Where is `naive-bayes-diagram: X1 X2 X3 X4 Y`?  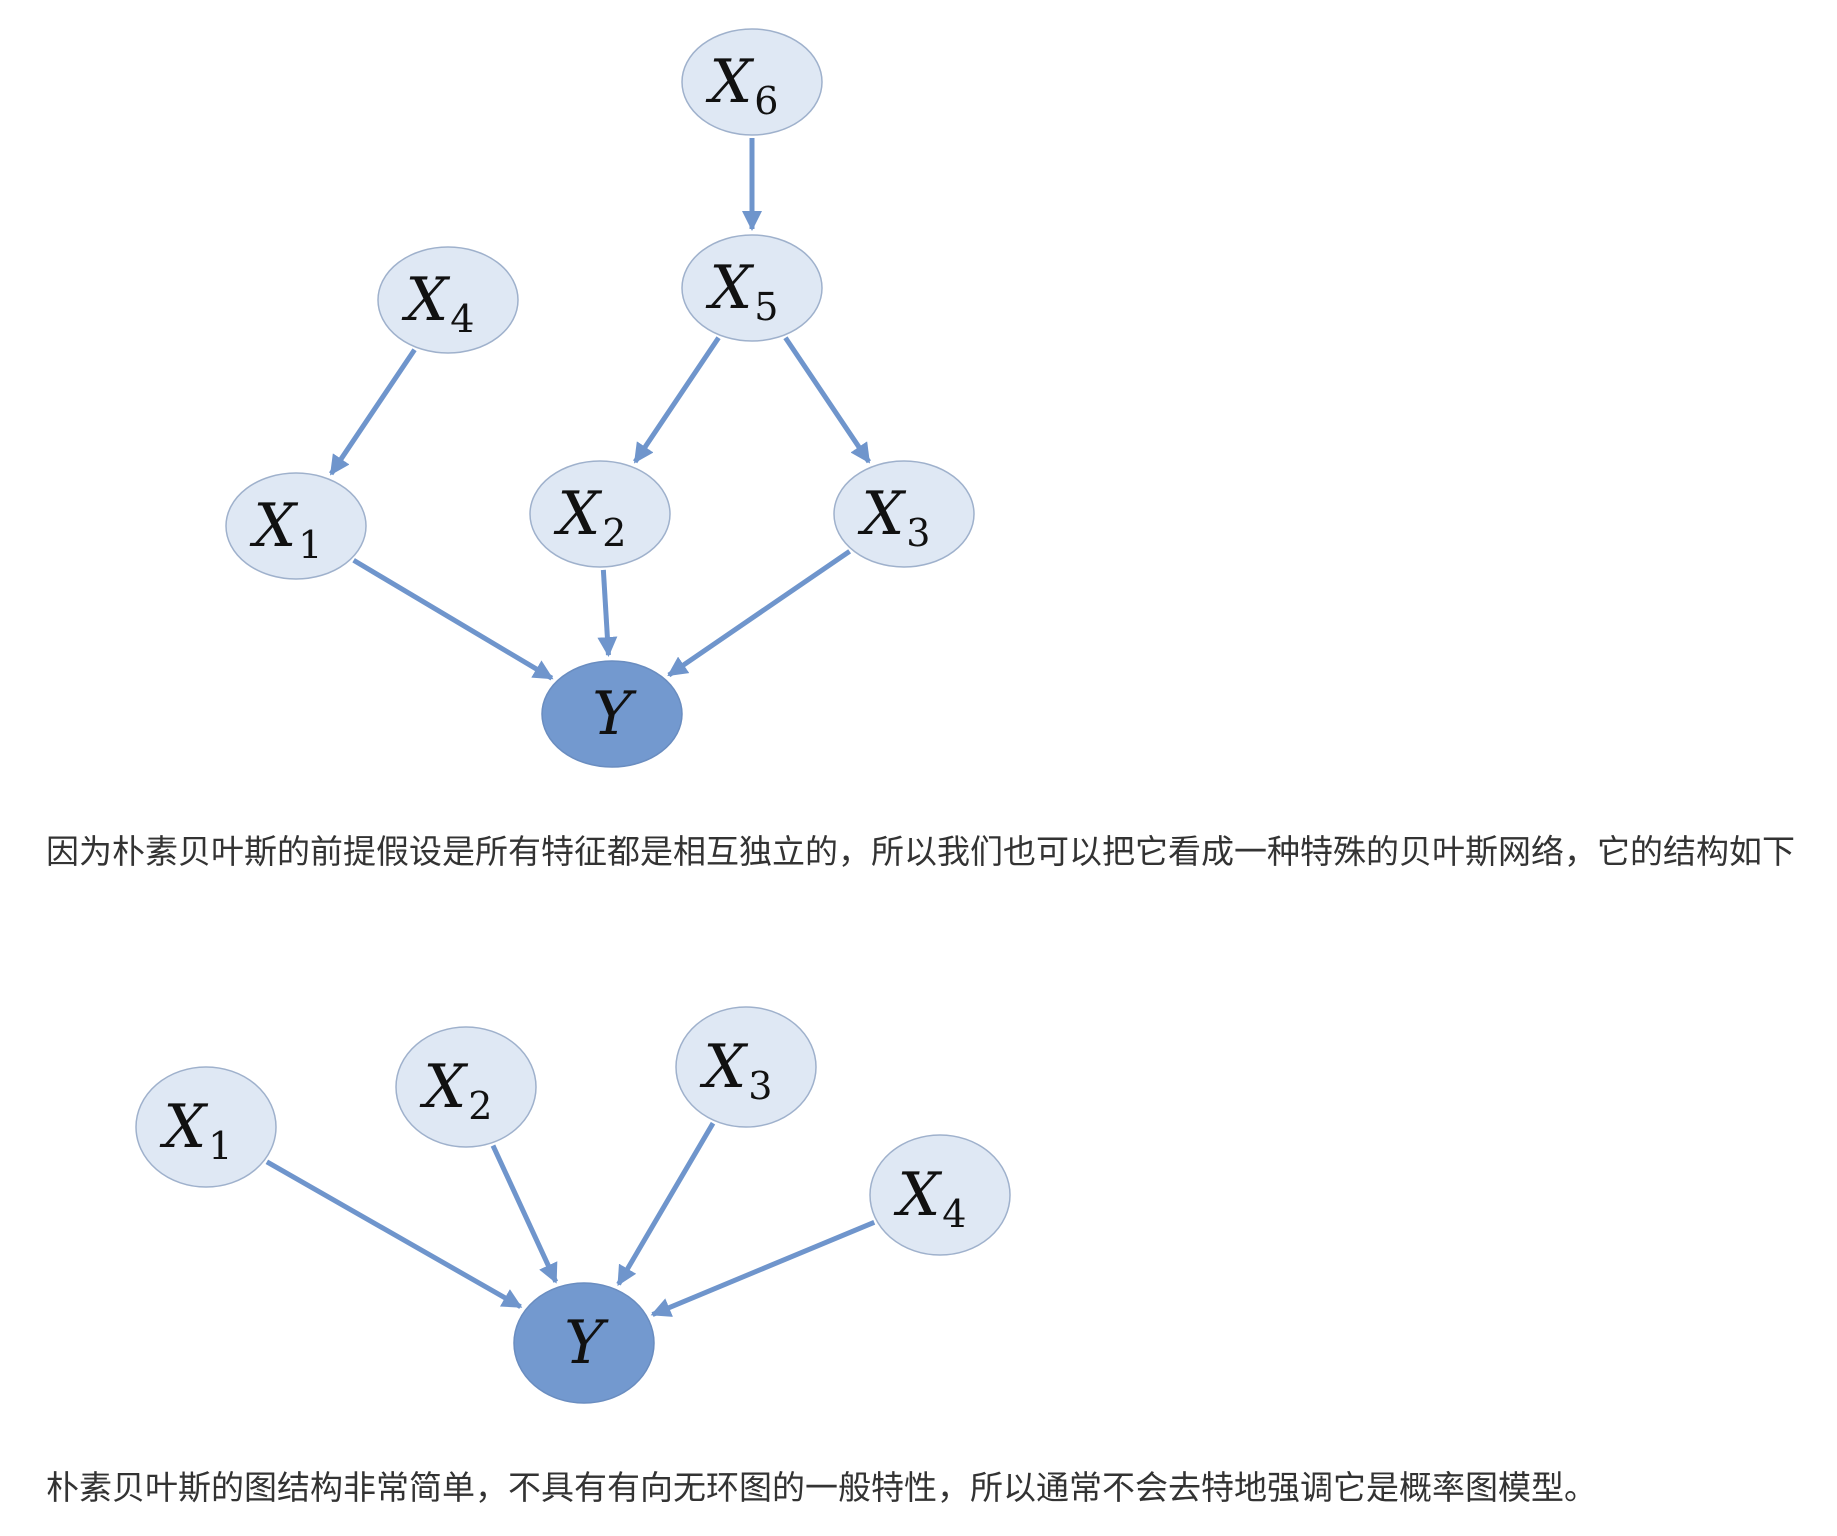 naive-bayes-diagram: X1 X2 X3 X4 Y is located at coordinates (573, 1205).